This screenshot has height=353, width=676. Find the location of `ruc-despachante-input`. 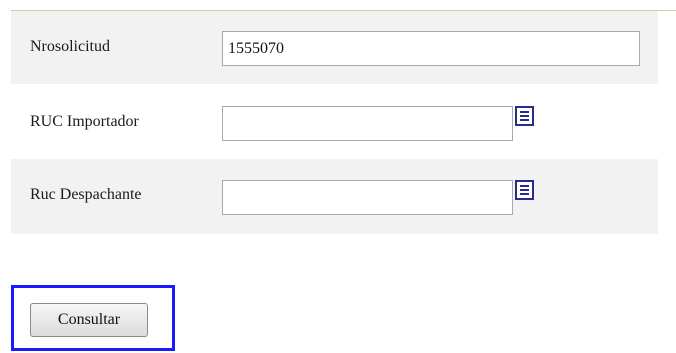

ruc-despachante-input is located at coordinates (367, 197).